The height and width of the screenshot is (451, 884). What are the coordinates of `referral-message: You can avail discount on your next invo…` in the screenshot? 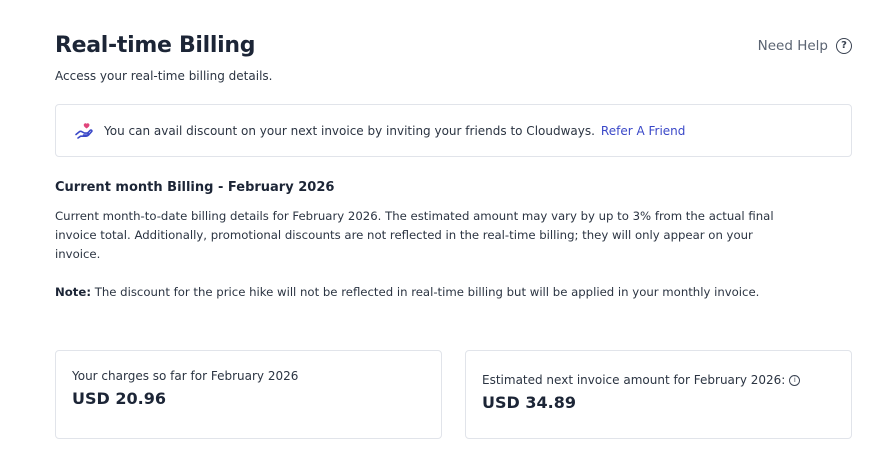 It's located at (349, 130).